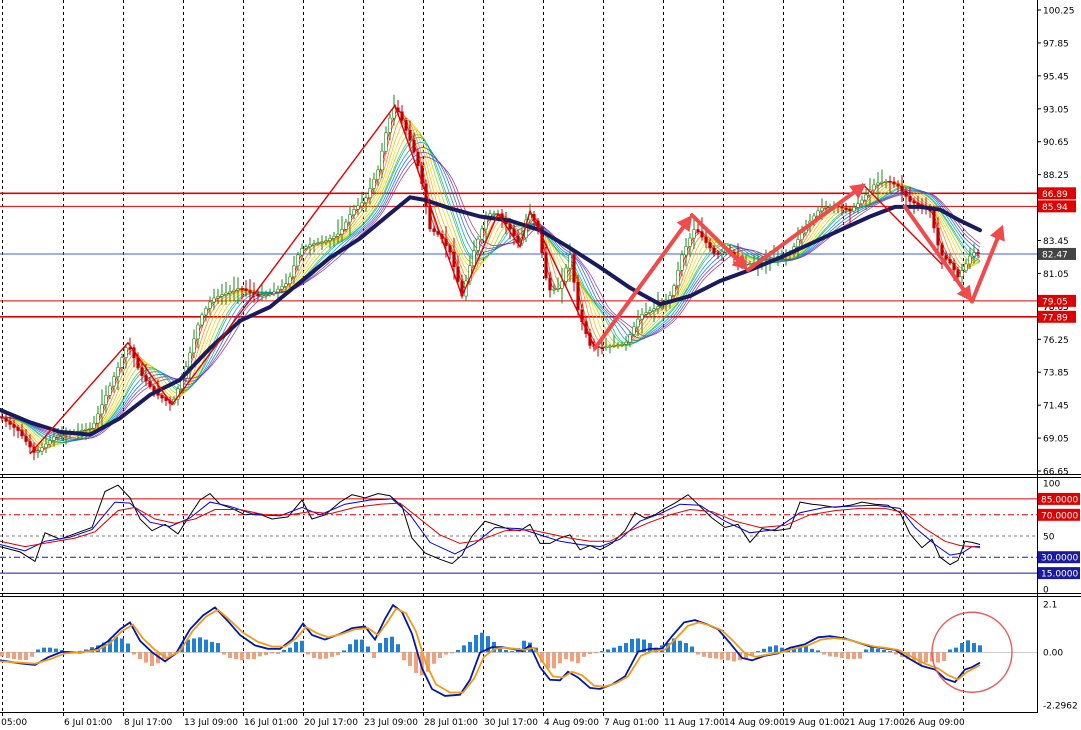  Describe the element at coordinates (1056, 44) in the screenshot. I see `price-tick-label: 97.85` at that location.